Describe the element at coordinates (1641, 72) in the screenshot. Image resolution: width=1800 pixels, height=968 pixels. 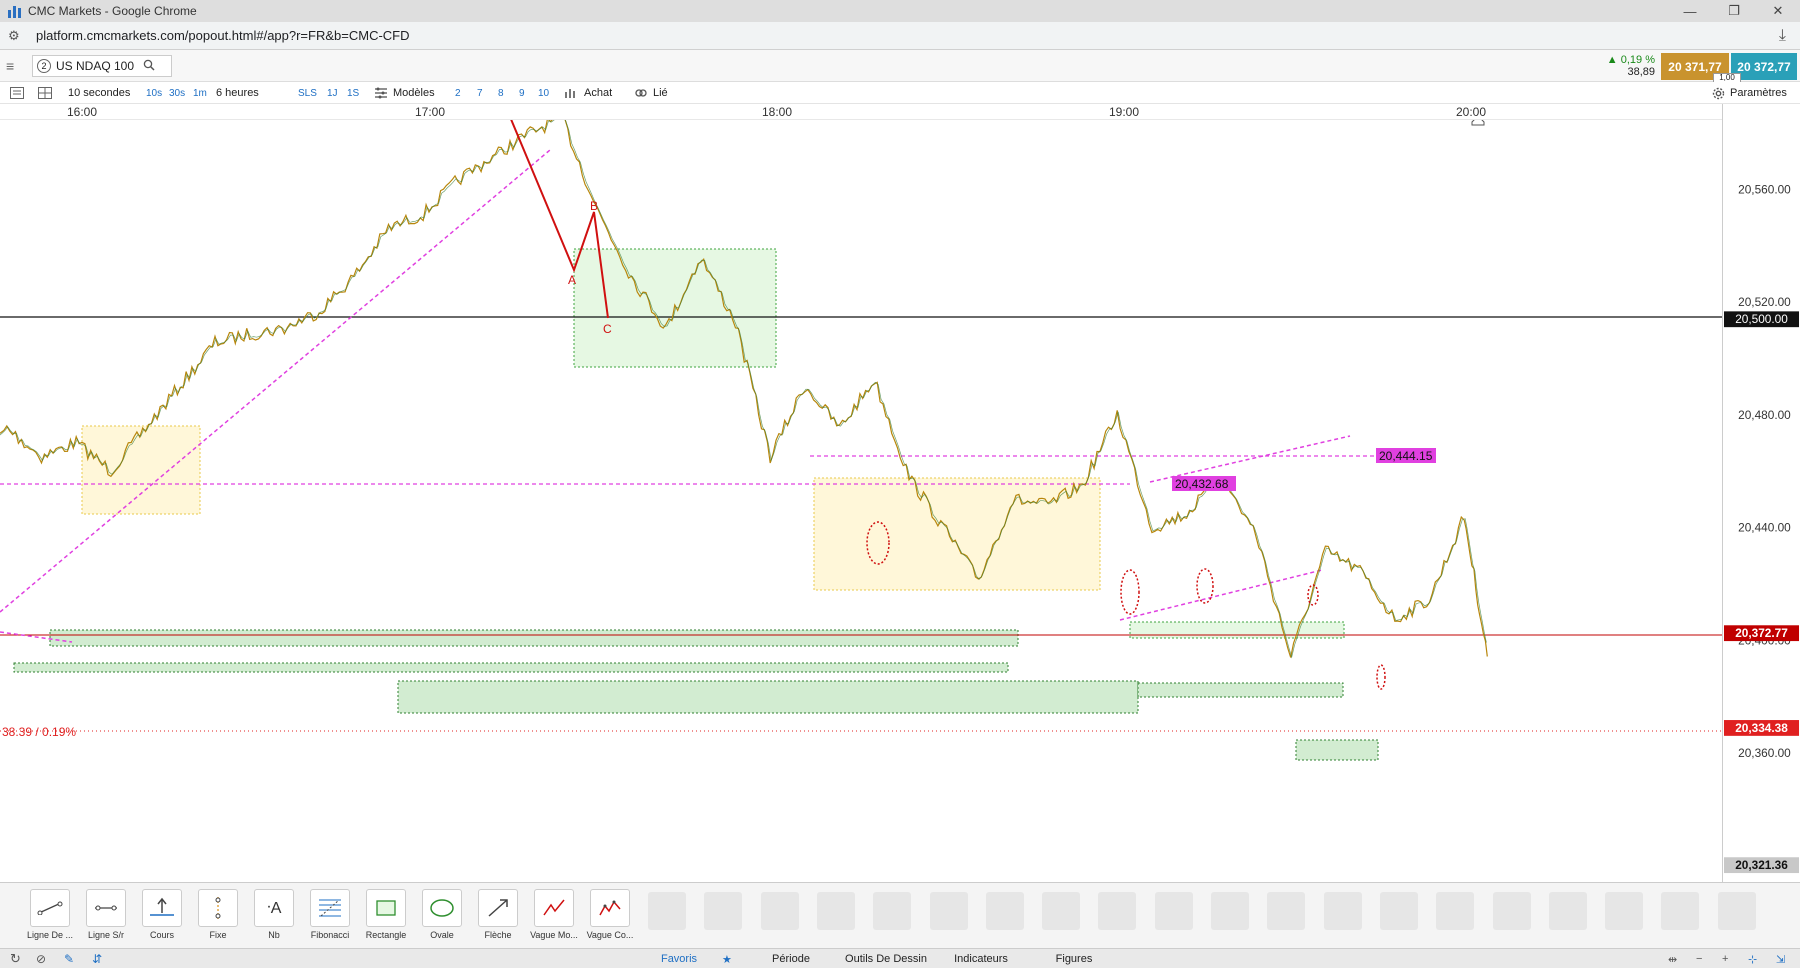
I see `change-points: 38,89` at that location.